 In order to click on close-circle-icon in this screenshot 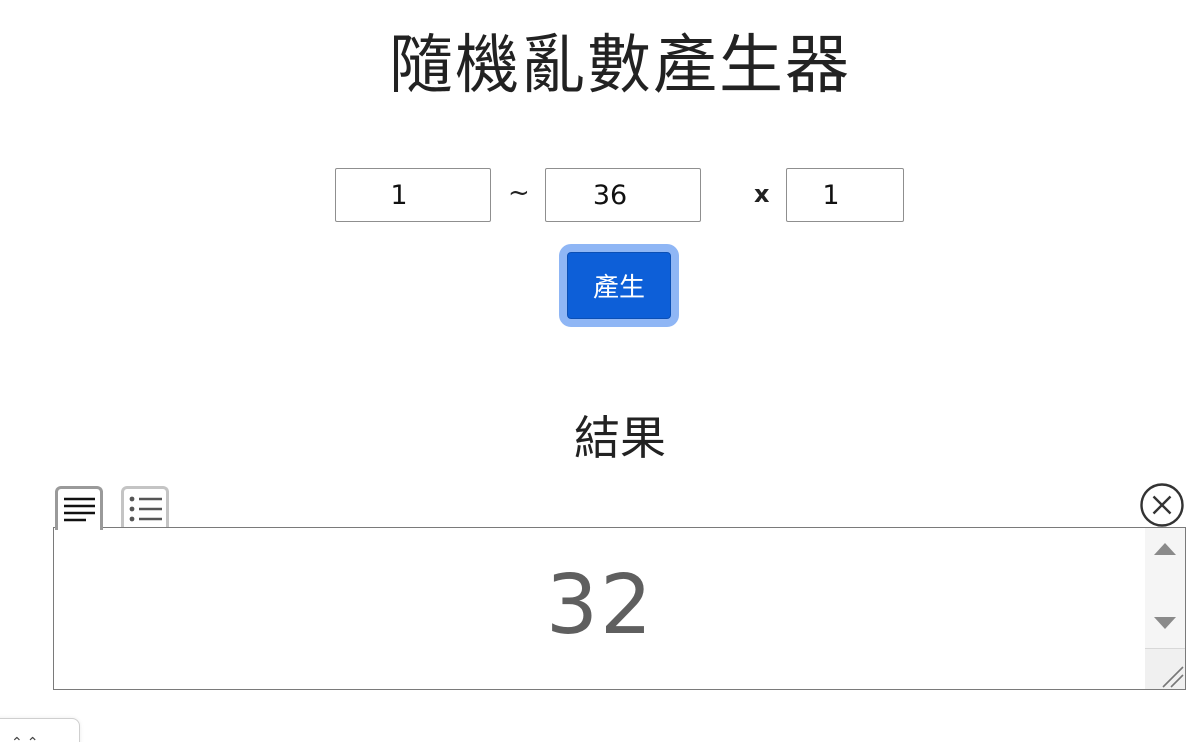, I will do `click(1162, 505)`.